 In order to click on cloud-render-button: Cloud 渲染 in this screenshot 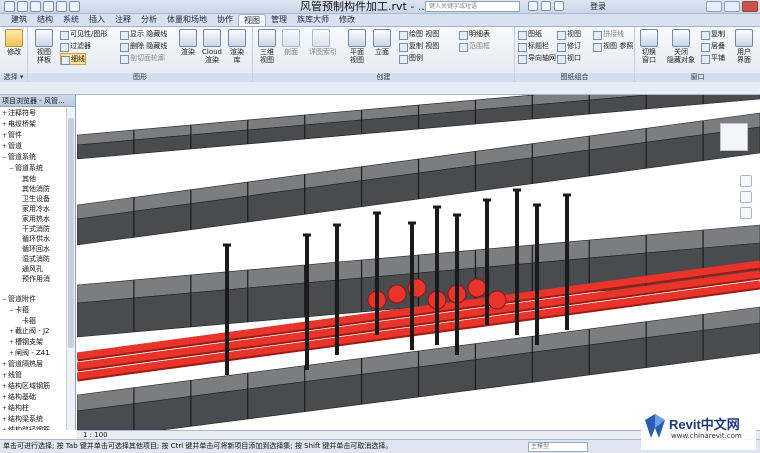, I will do `click(212, 46)`.